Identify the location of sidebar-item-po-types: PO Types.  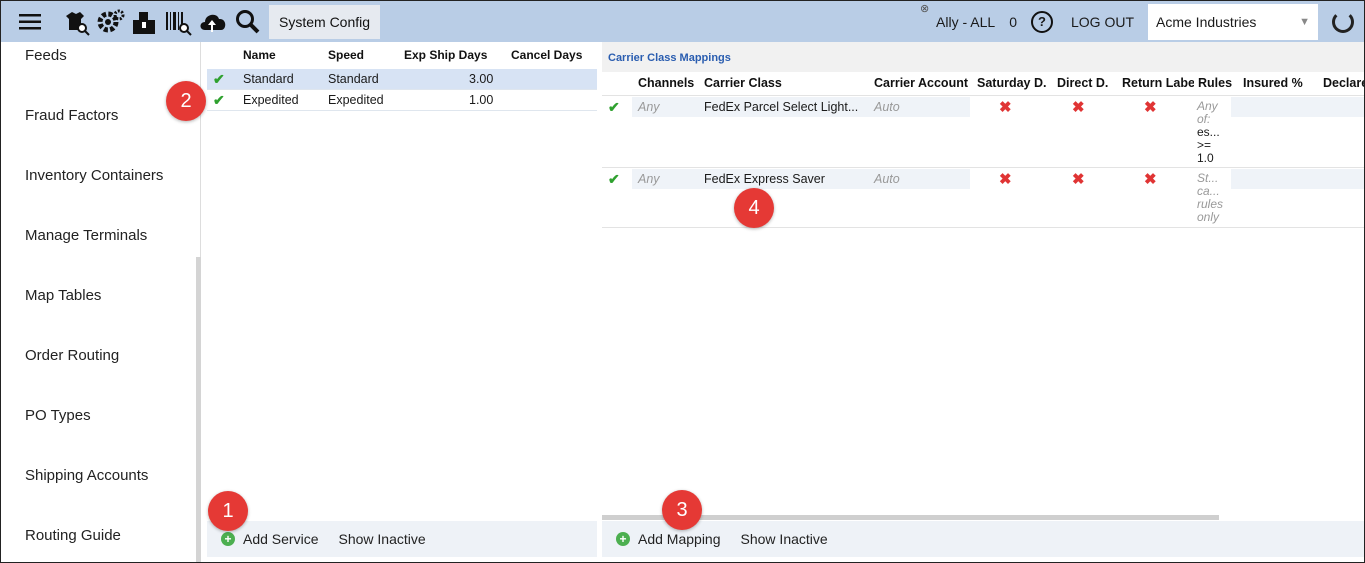
(58, 415).